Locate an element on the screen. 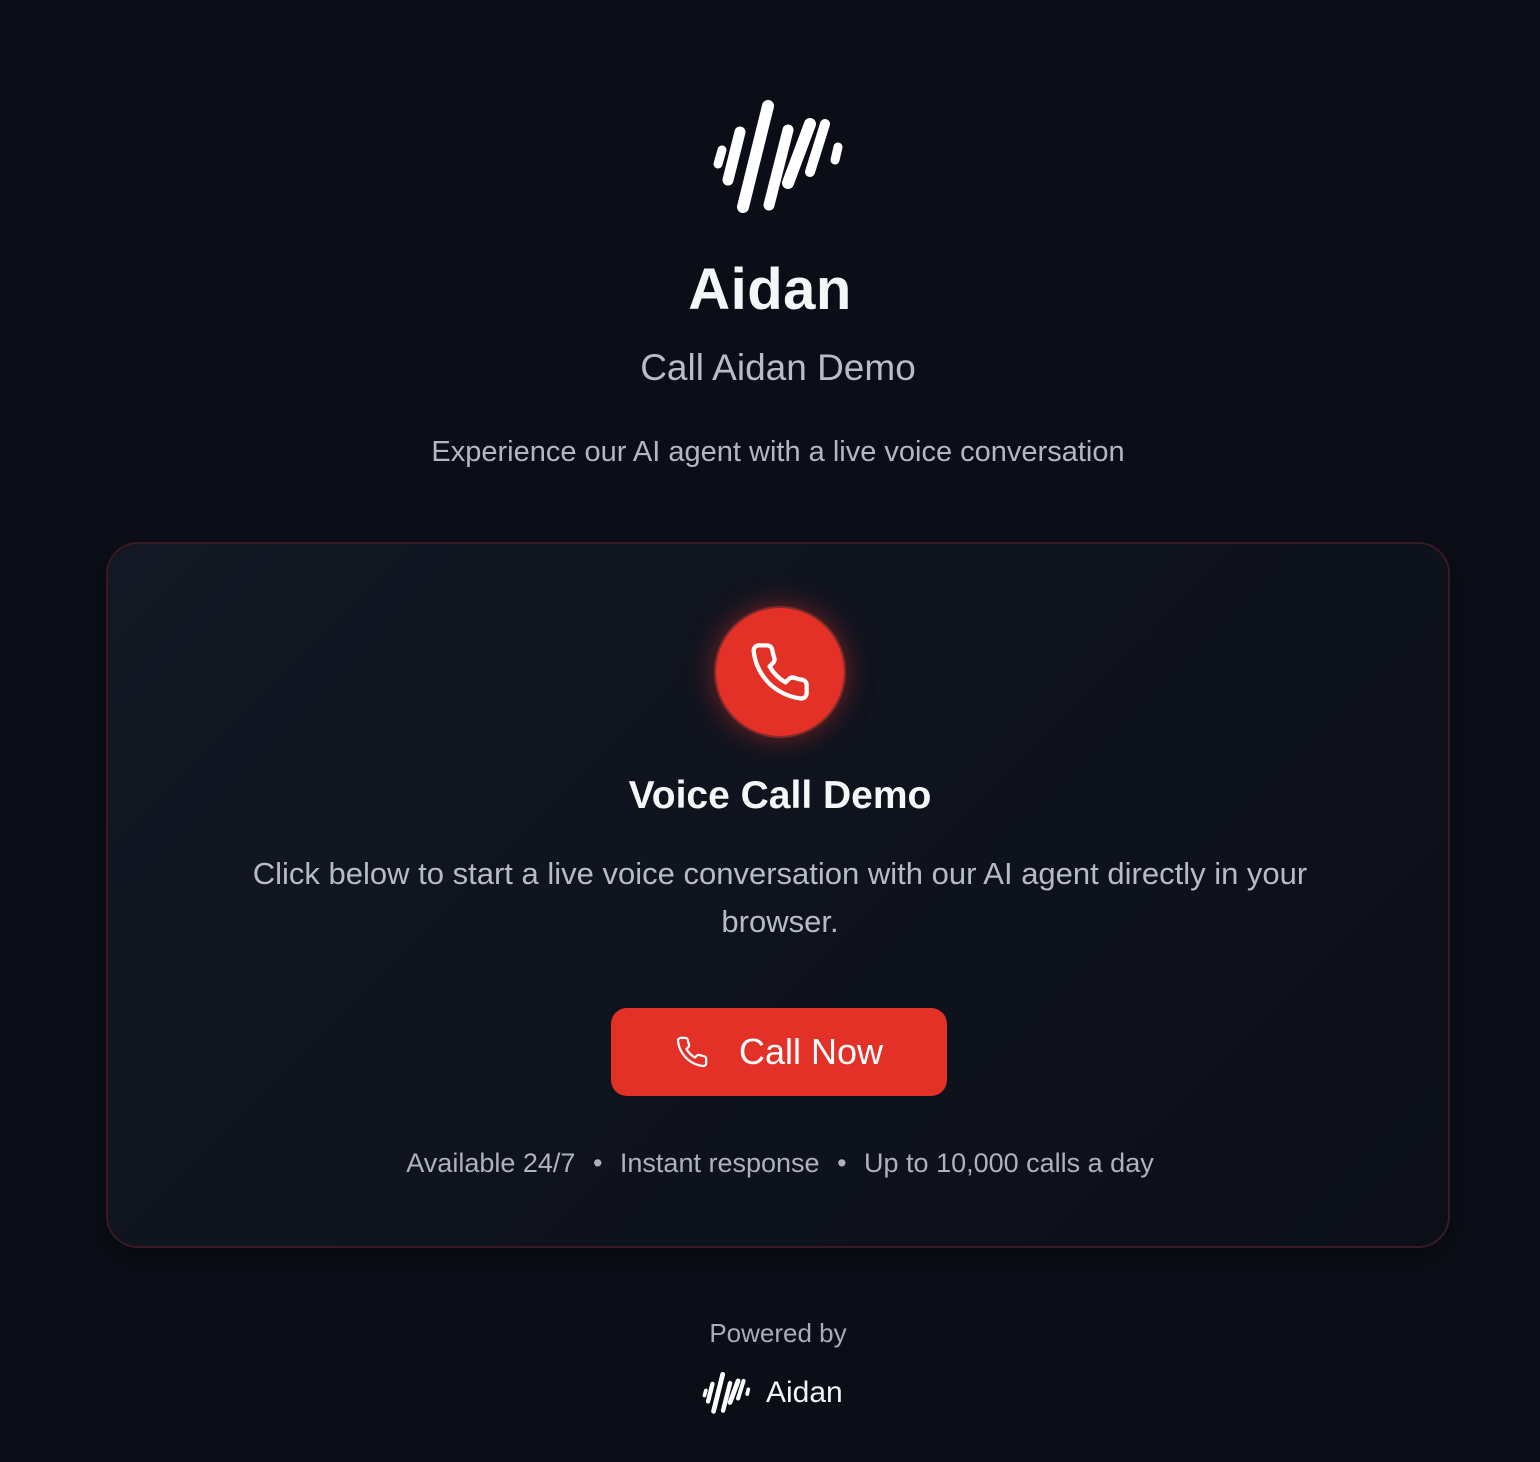  feature-item: Up to 10,000 calls a day is located at coordinates (1009, 1163).